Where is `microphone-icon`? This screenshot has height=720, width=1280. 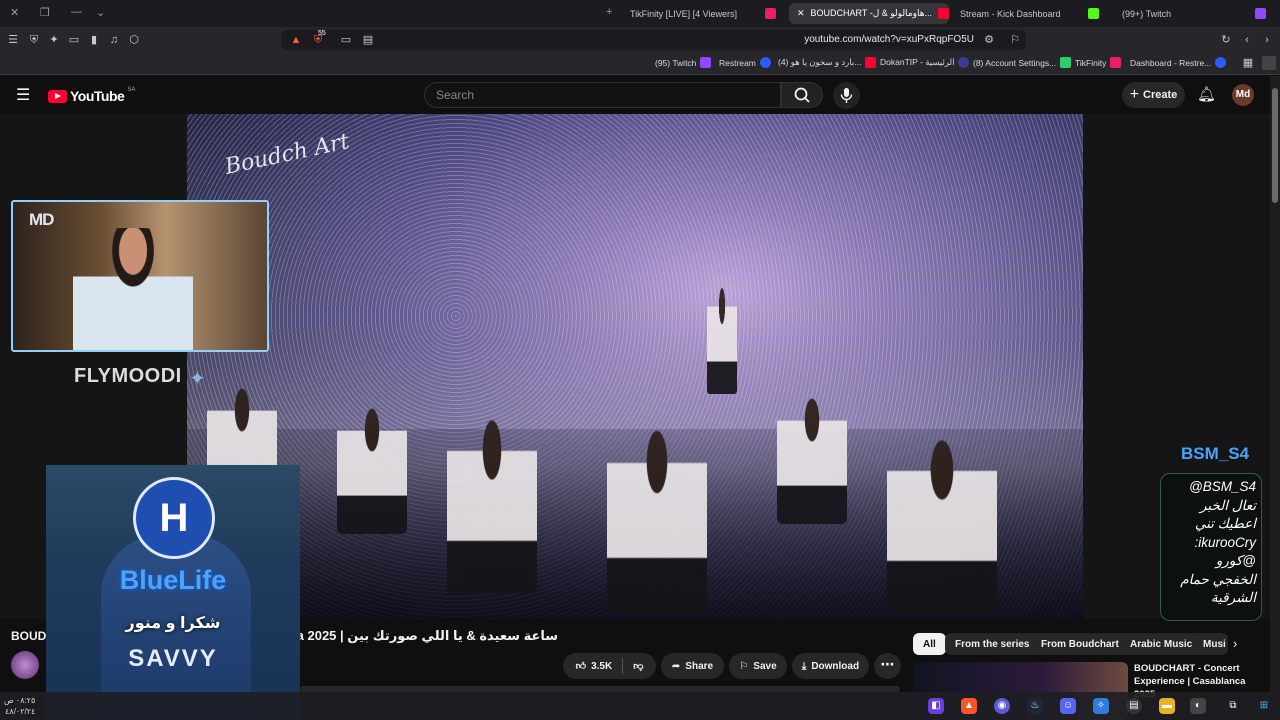
microphone-icon is located at coordinates (846, 95).